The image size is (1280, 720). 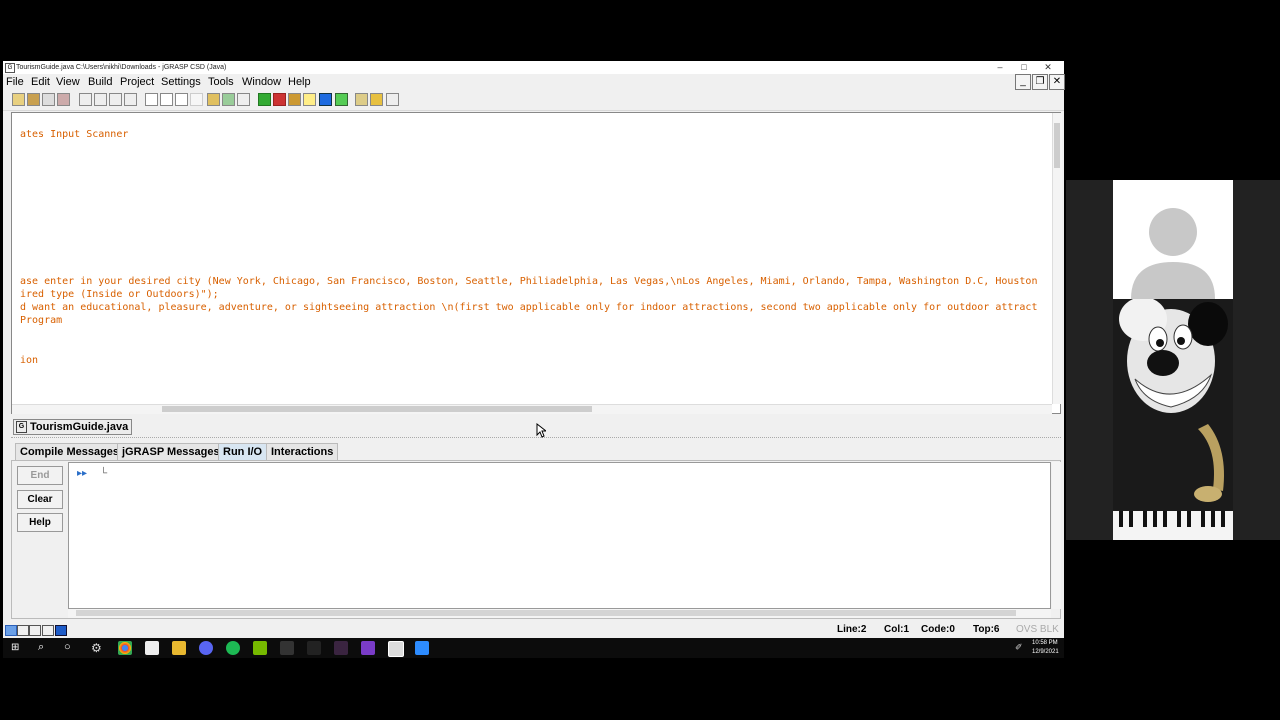 I want to click on paste-icon, so click(x=115, y=99).